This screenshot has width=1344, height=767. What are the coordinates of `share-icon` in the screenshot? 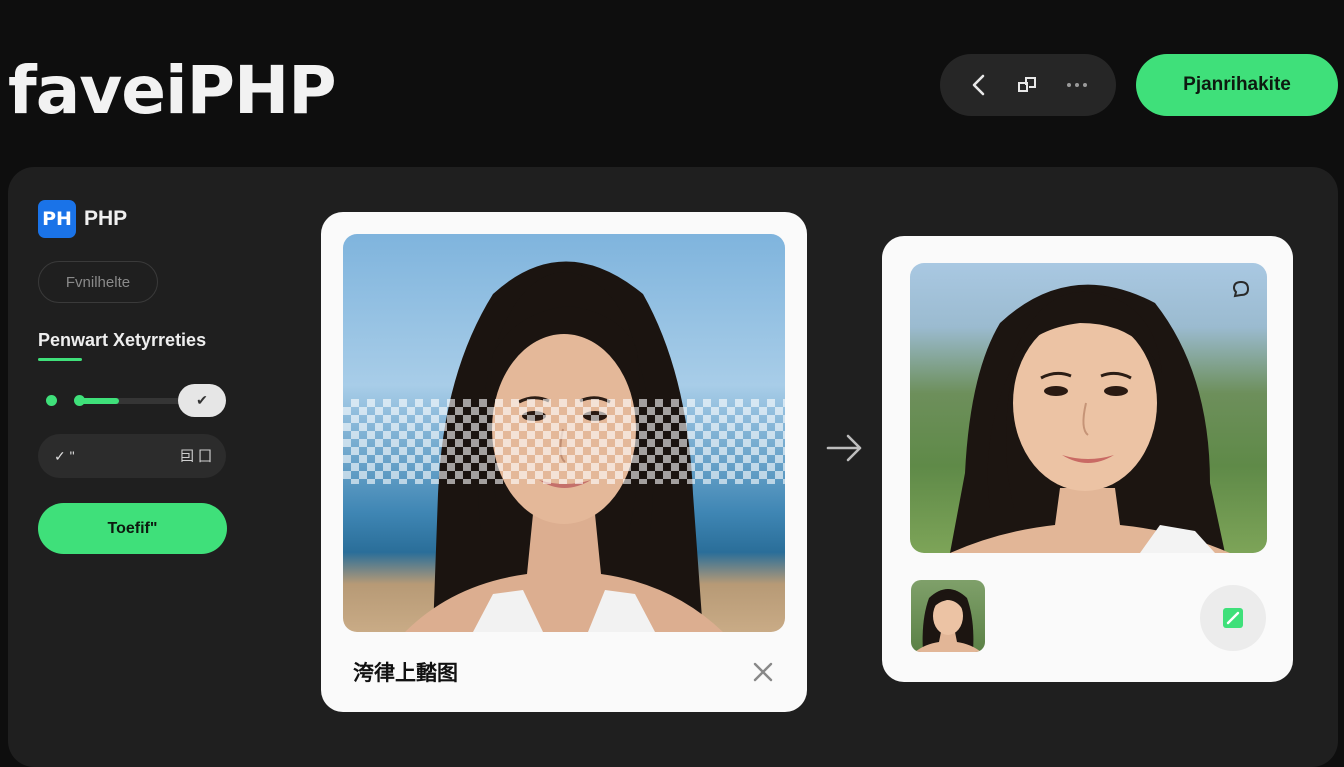 It's located at (1028, 85).